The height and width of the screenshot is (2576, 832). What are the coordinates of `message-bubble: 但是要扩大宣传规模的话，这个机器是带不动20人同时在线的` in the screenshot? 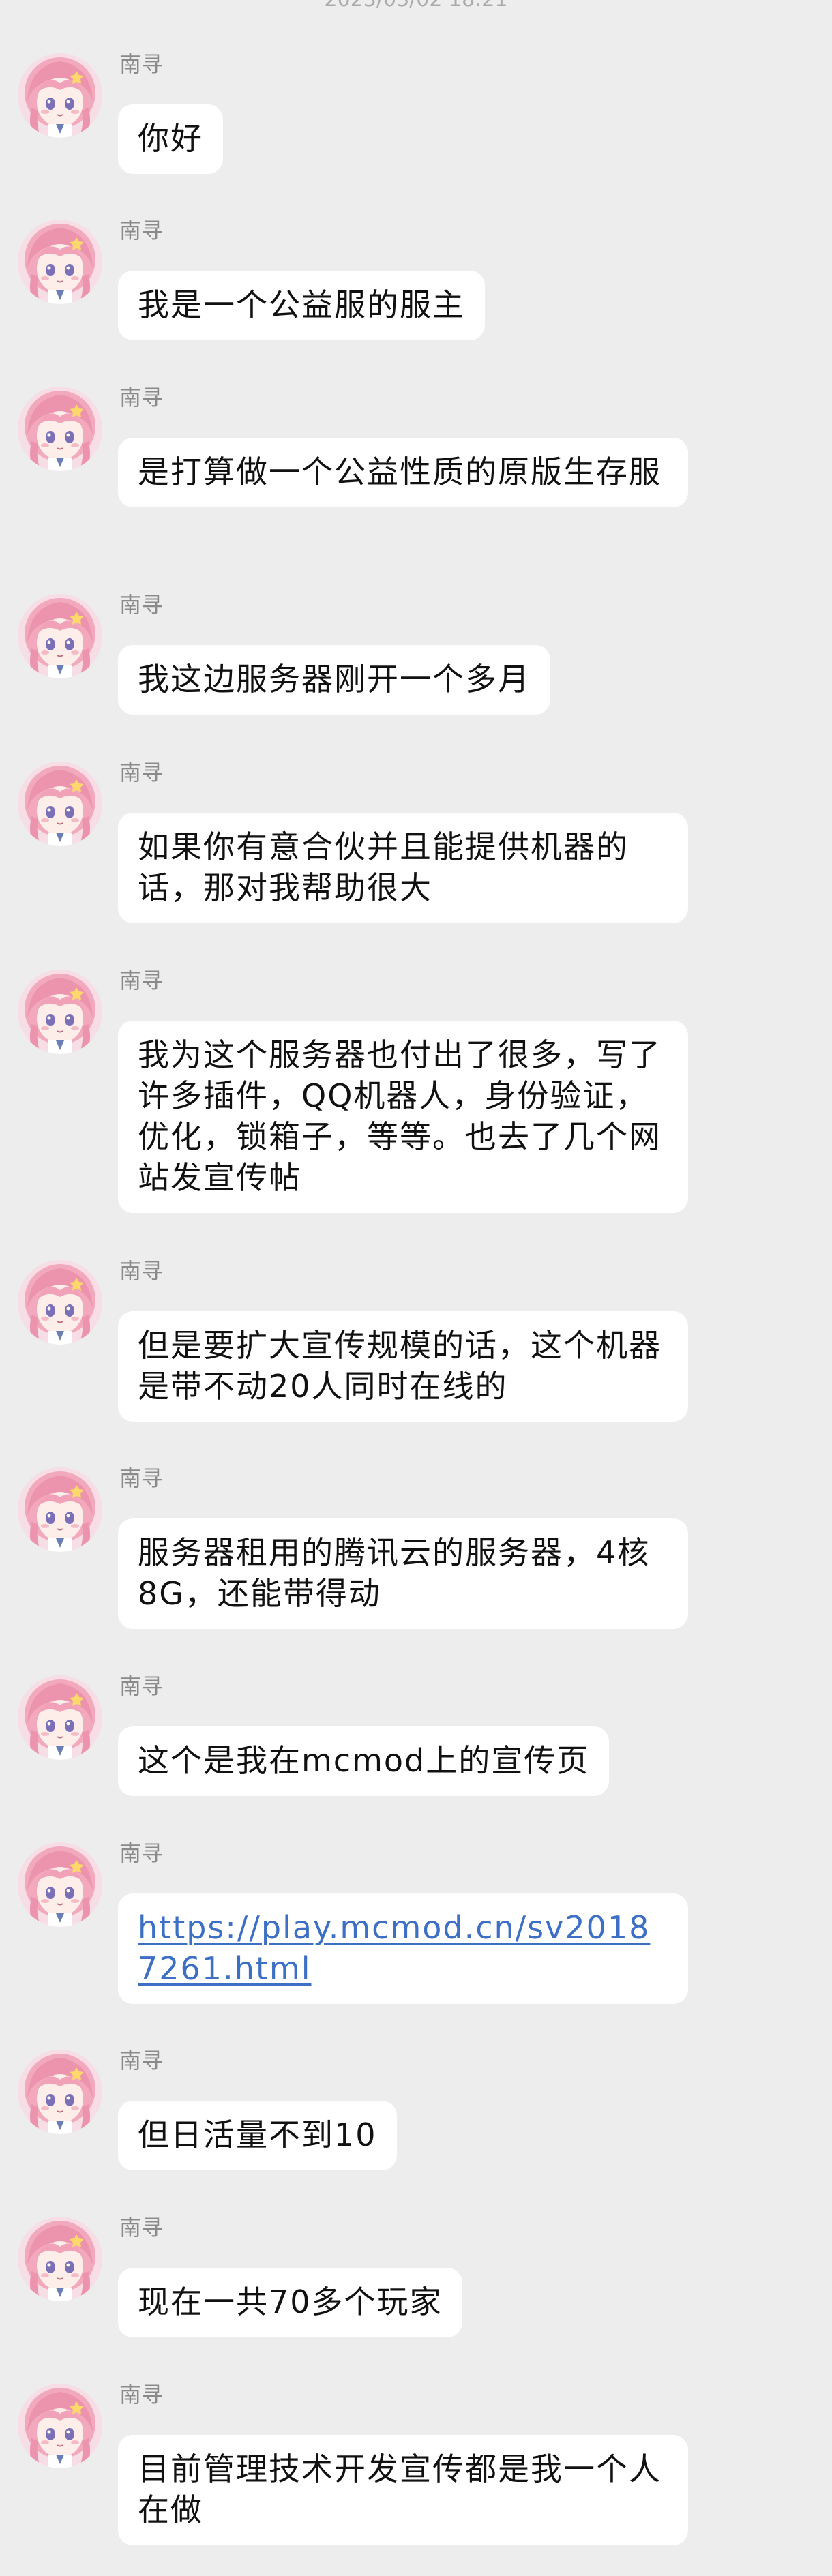 It's located at (403, 1366).